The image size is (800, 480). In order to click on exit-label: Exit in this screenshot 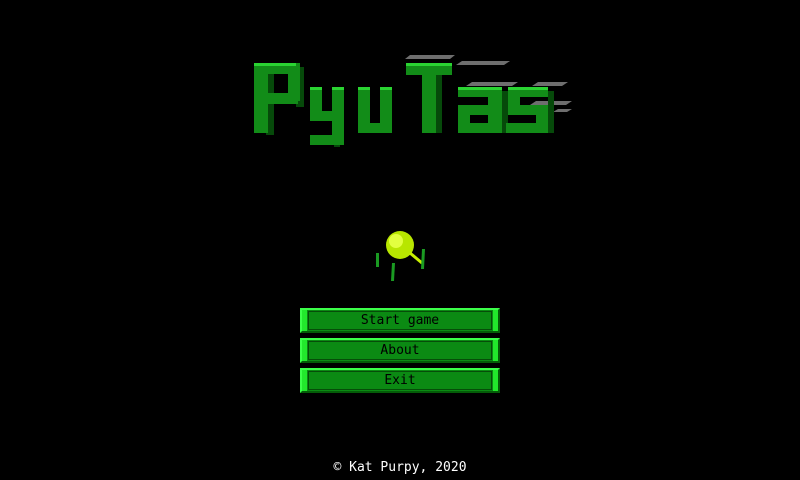, I will do `click(400, 380)`.